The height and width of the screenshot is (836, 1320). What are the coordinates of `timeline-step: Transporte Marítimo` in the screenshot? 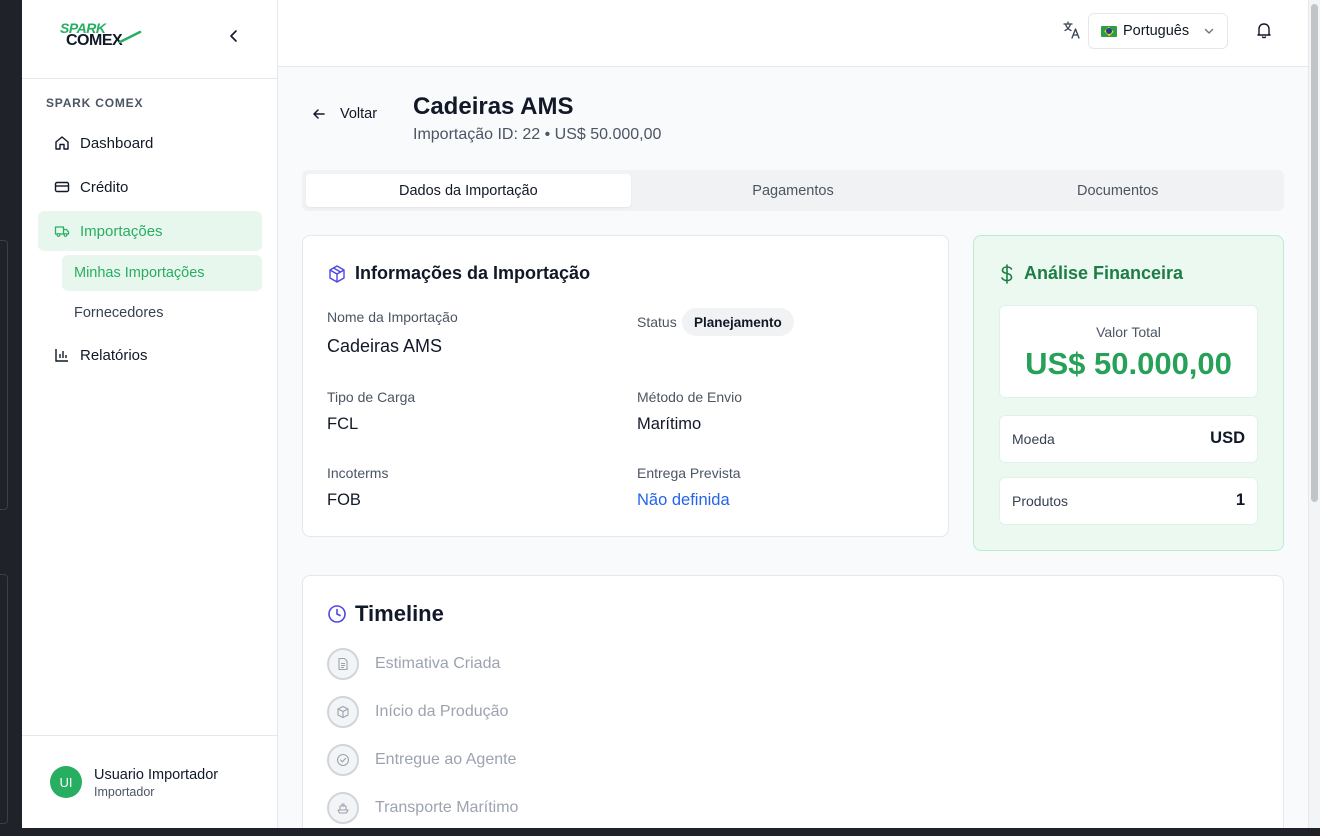 It's located at (422, 808).